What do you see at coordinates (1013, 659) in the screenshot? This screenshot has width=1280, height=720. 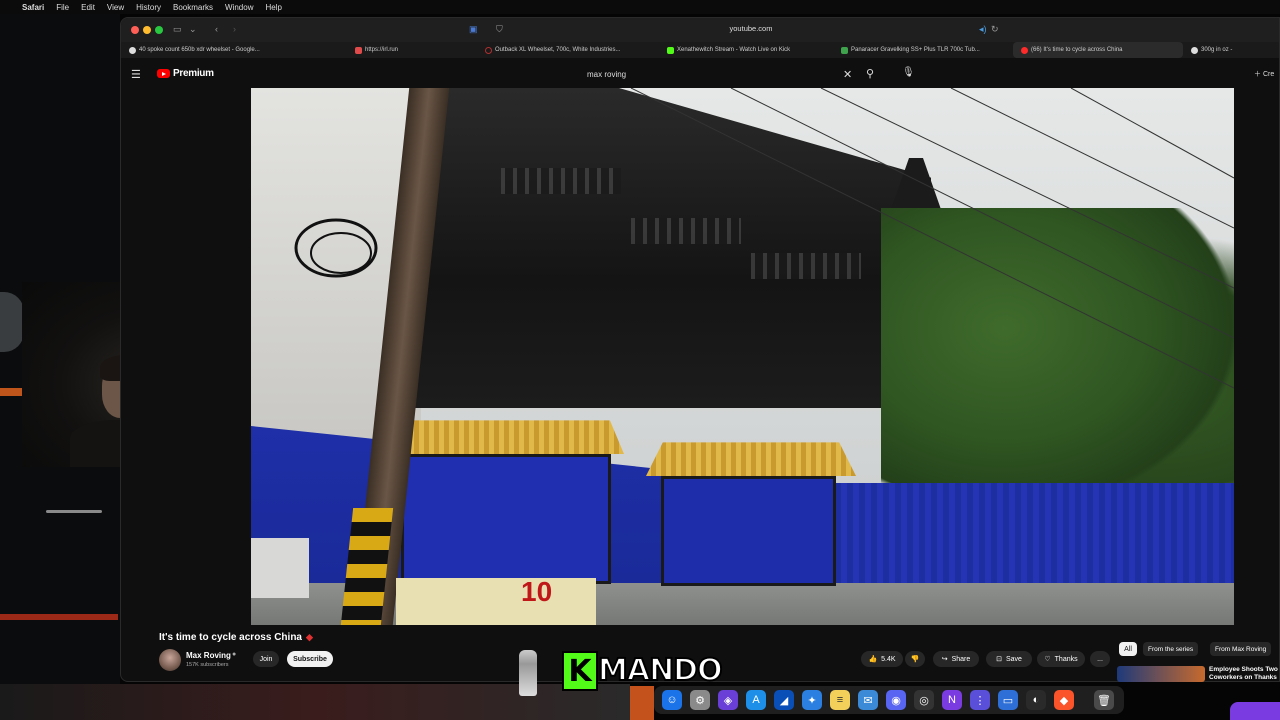 I see `save-label: Save` at bounding box center [1013, 659].